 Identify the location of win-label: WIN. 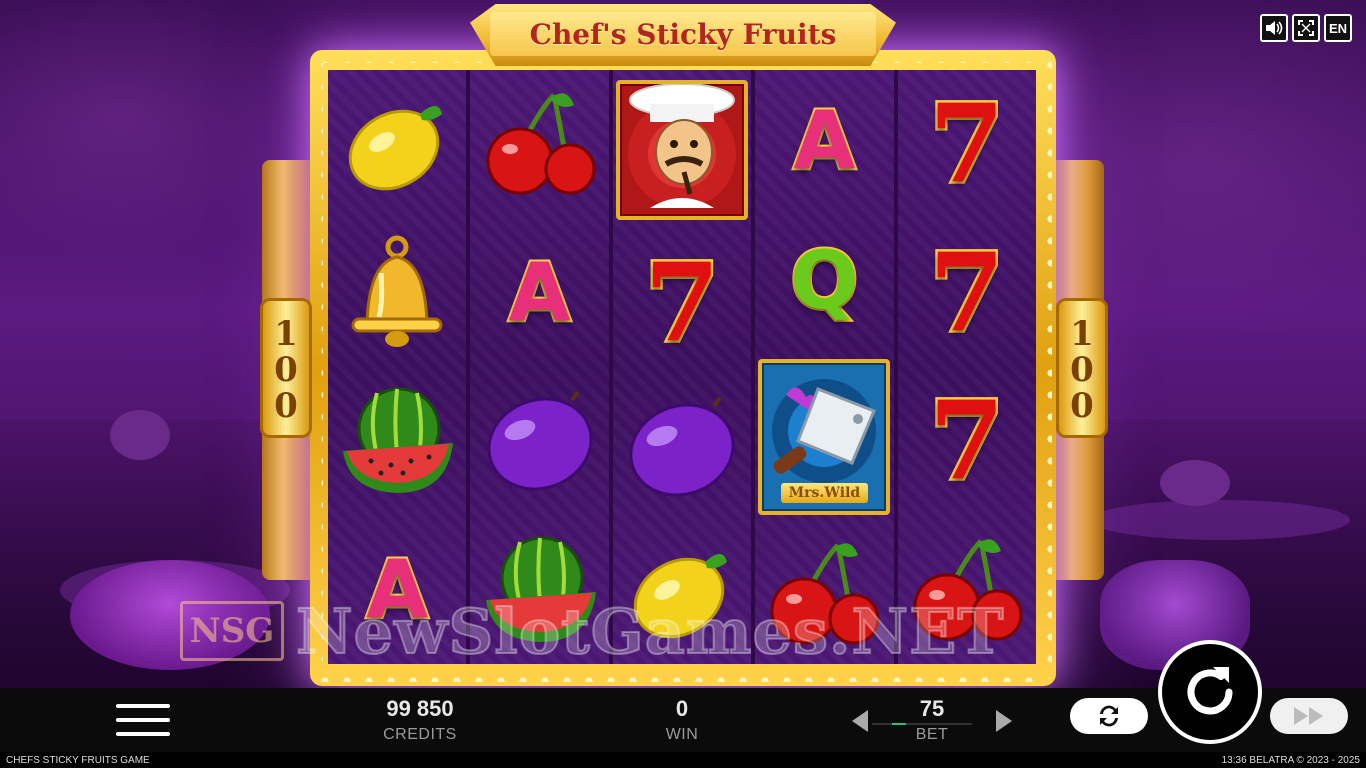
(682, 734).